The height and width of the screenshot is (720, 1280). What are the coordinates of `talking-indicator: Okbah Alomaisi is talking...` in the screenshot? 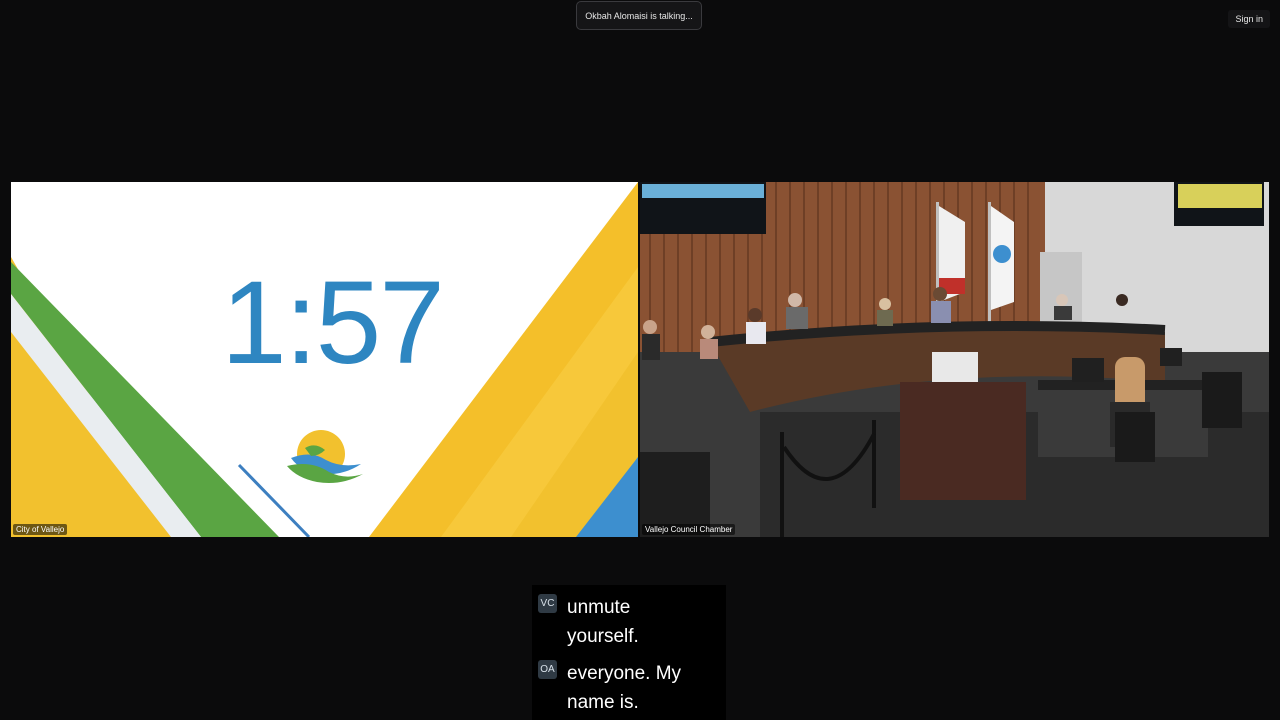 It's located at (639, 15).